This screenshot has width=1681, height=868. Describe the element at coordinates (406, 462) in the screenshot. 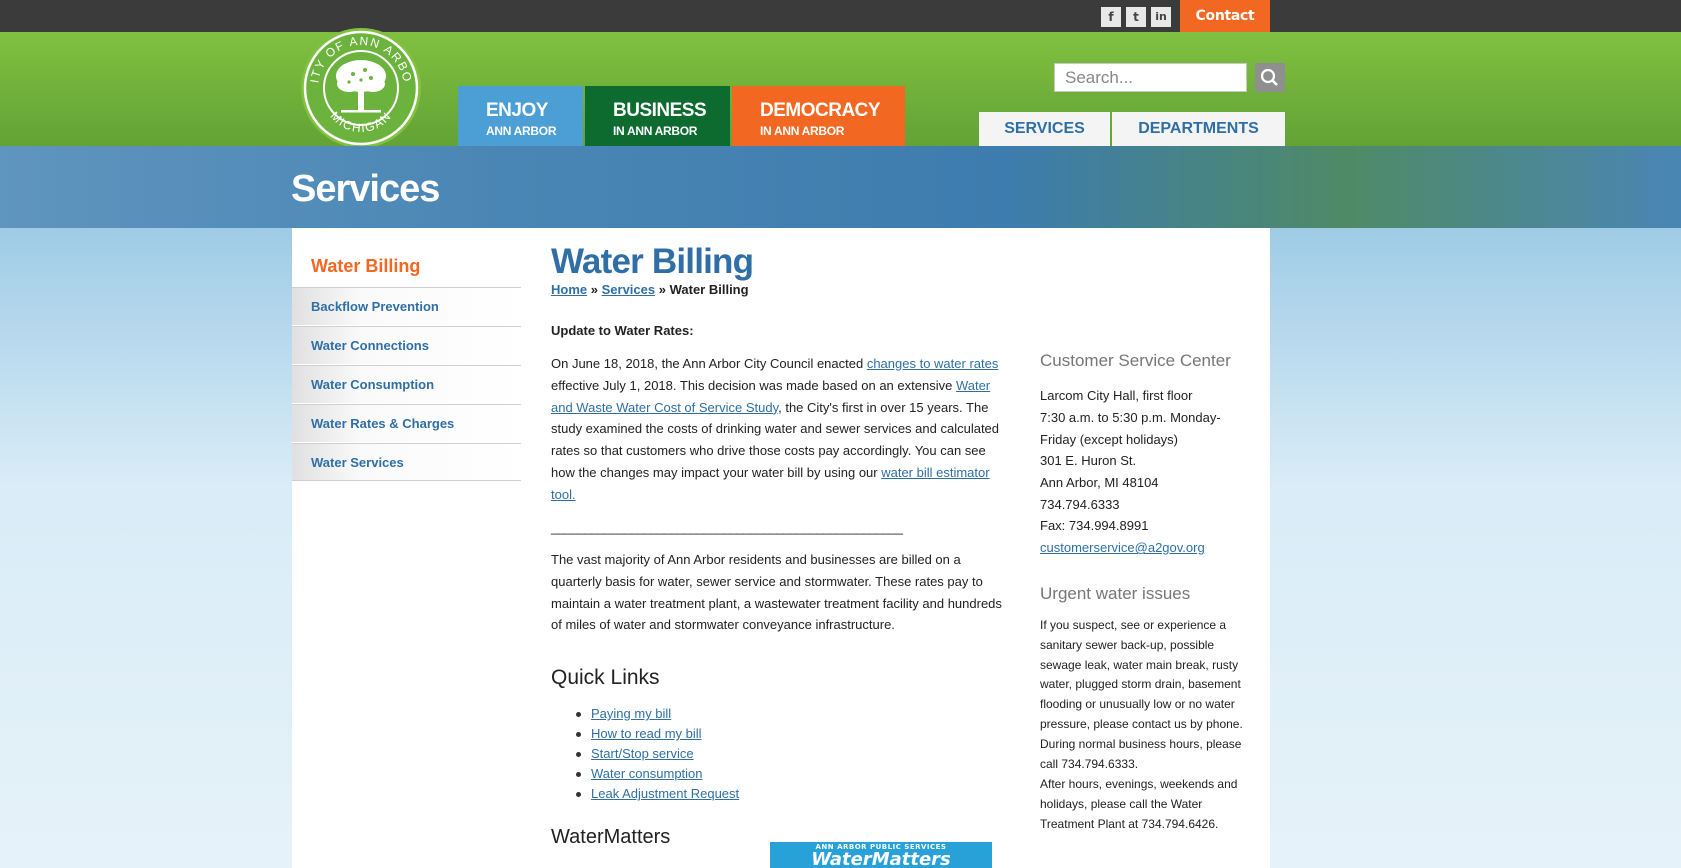

I see `sidebar-item-water-services: Water Services` at that location.